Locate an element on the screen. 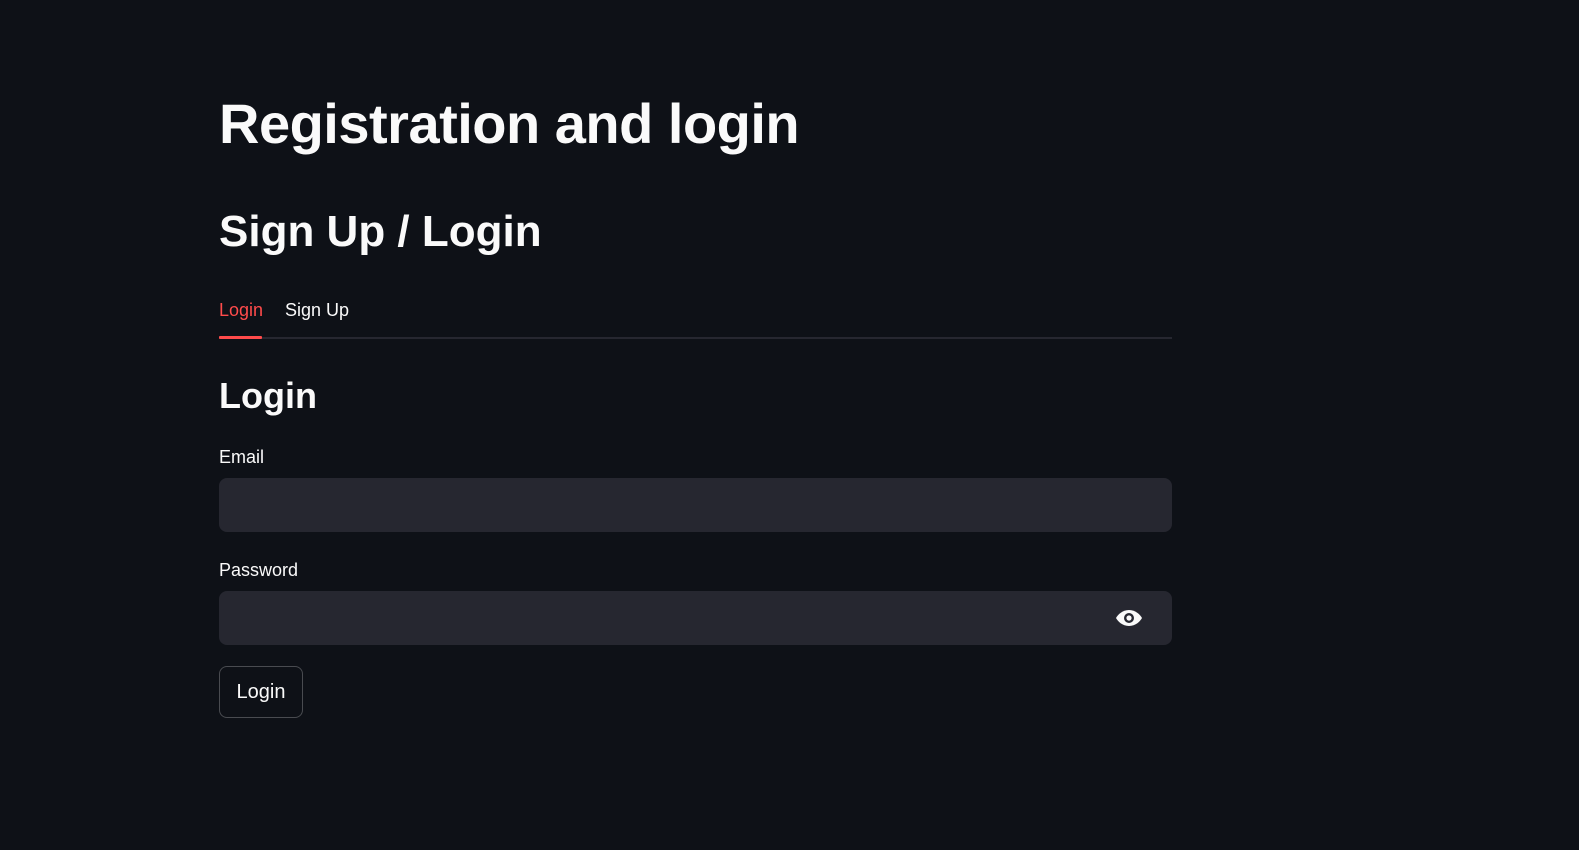  page-title: Registration and login is located at coordinates (509, 123).